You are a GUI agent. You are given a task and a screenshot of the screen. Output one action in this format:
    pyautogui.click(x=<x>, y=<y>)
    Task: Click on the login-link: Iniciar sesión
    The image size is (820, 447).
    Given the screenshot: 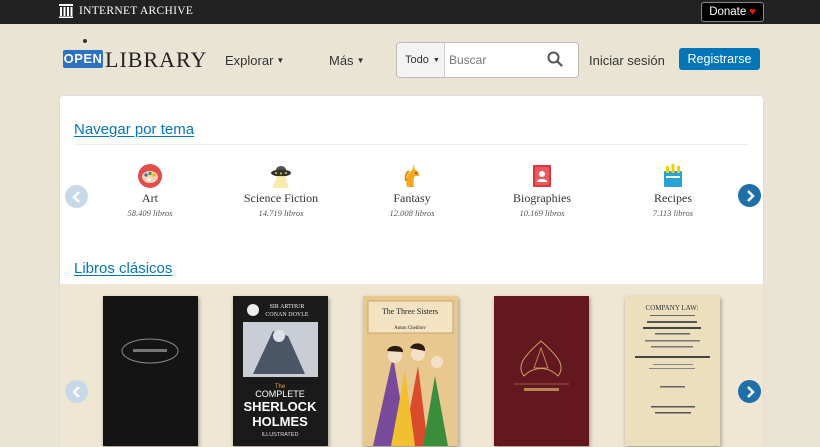 What is the action you would take?
    pyautogui.click(x=627, y=60)
    